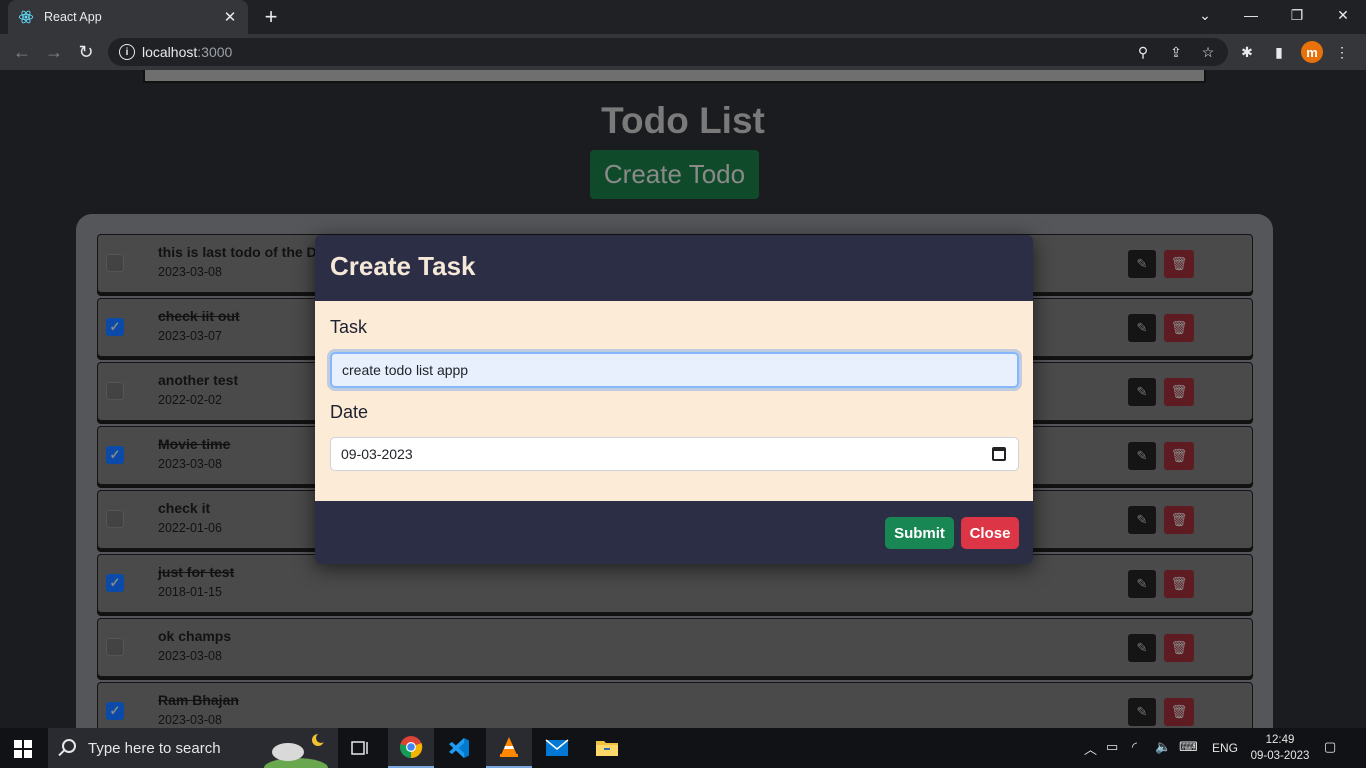 The height and width of the screenshot is (768, 1366). Describe the element at coordinates (1134, 747) in the screenshot. I see `wifi-icon: ◜` at that location.